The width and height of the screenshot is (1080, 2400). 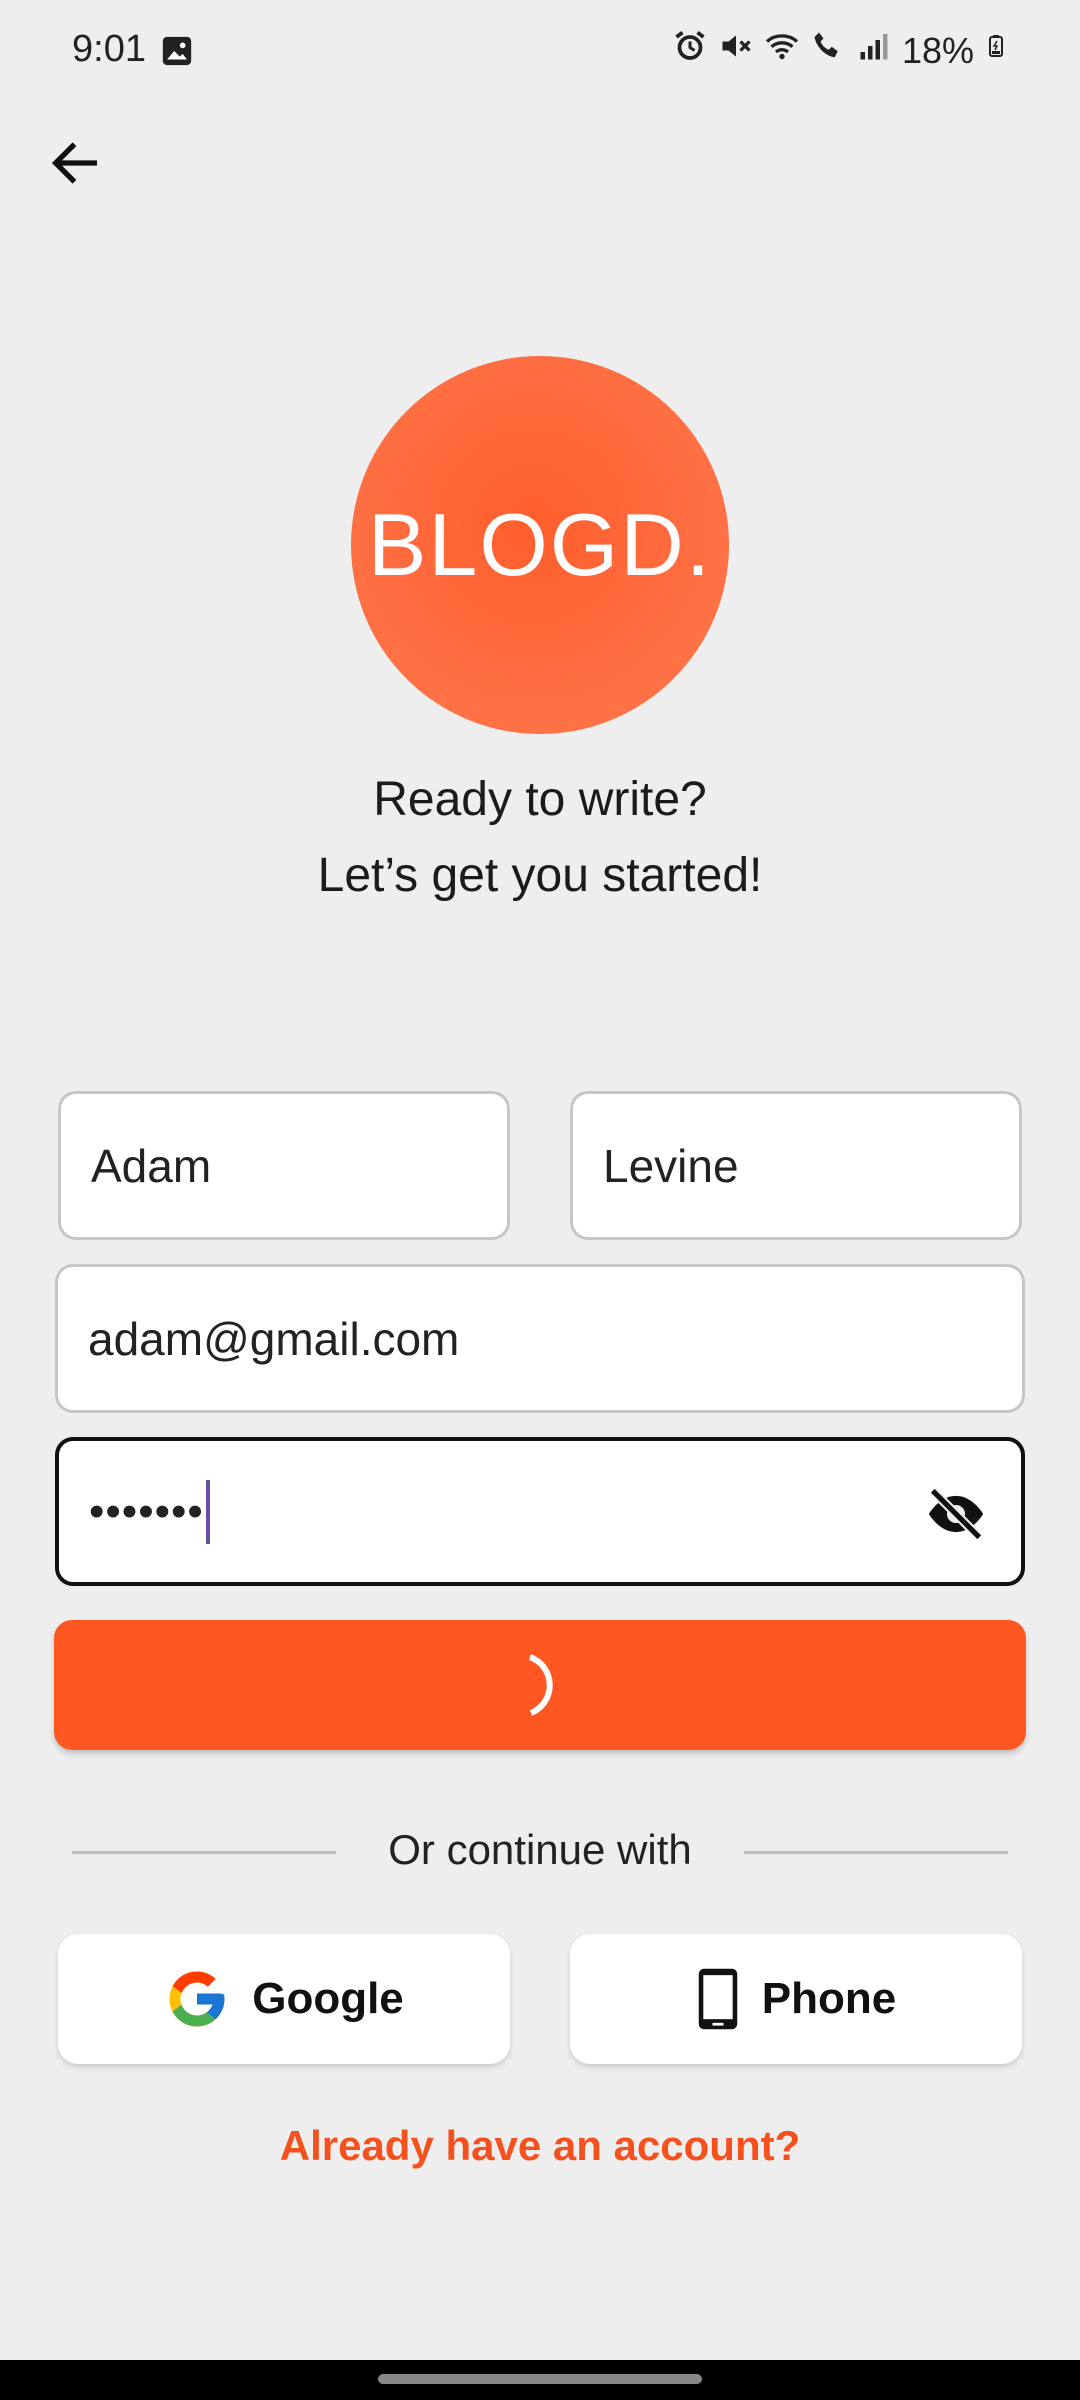 I want to click on alarm-icon, so click(x=690, y=50).